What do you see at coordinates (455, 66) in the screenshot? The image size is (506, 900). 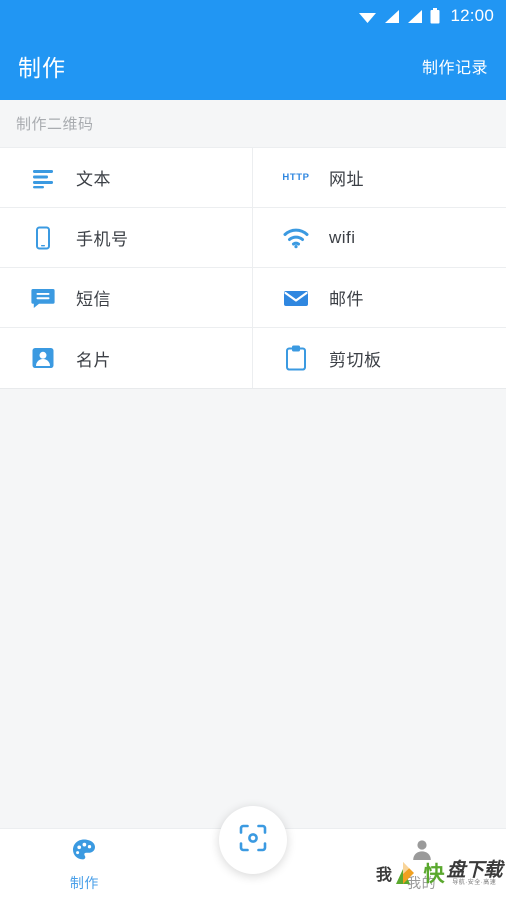 I see `history-button: 制作记录` at bounding box center [455, 66].